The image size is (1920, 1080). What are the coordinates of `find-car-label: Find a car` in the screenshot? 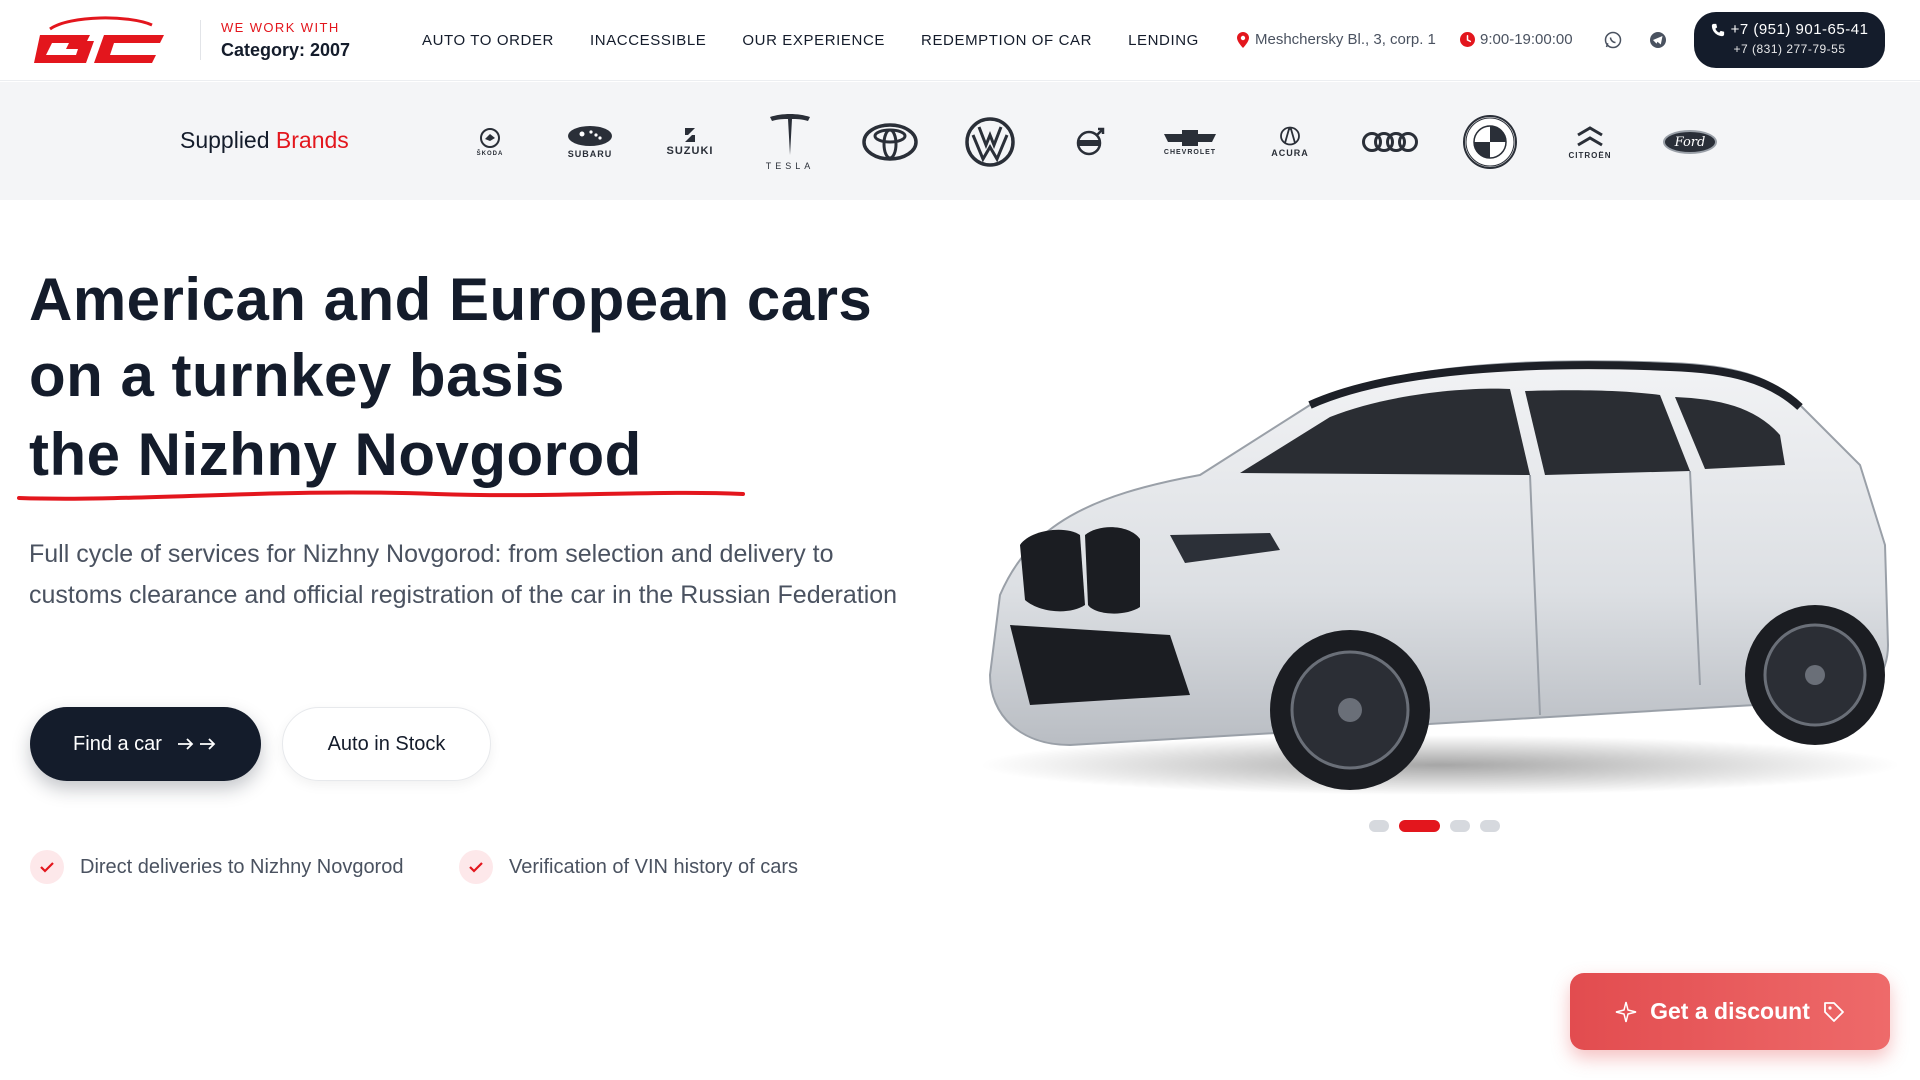 It's located at (117, 743).